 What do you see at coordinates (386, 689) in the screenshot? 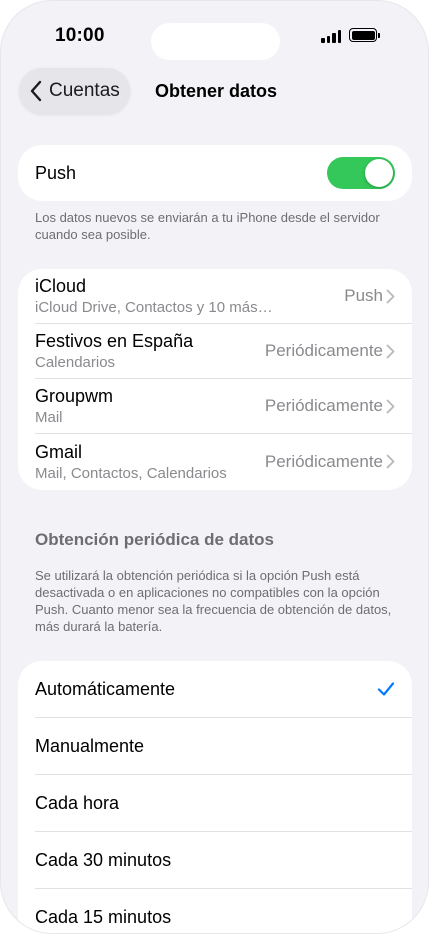
I see `checkmark-icon` at bounding box center [386, 689].